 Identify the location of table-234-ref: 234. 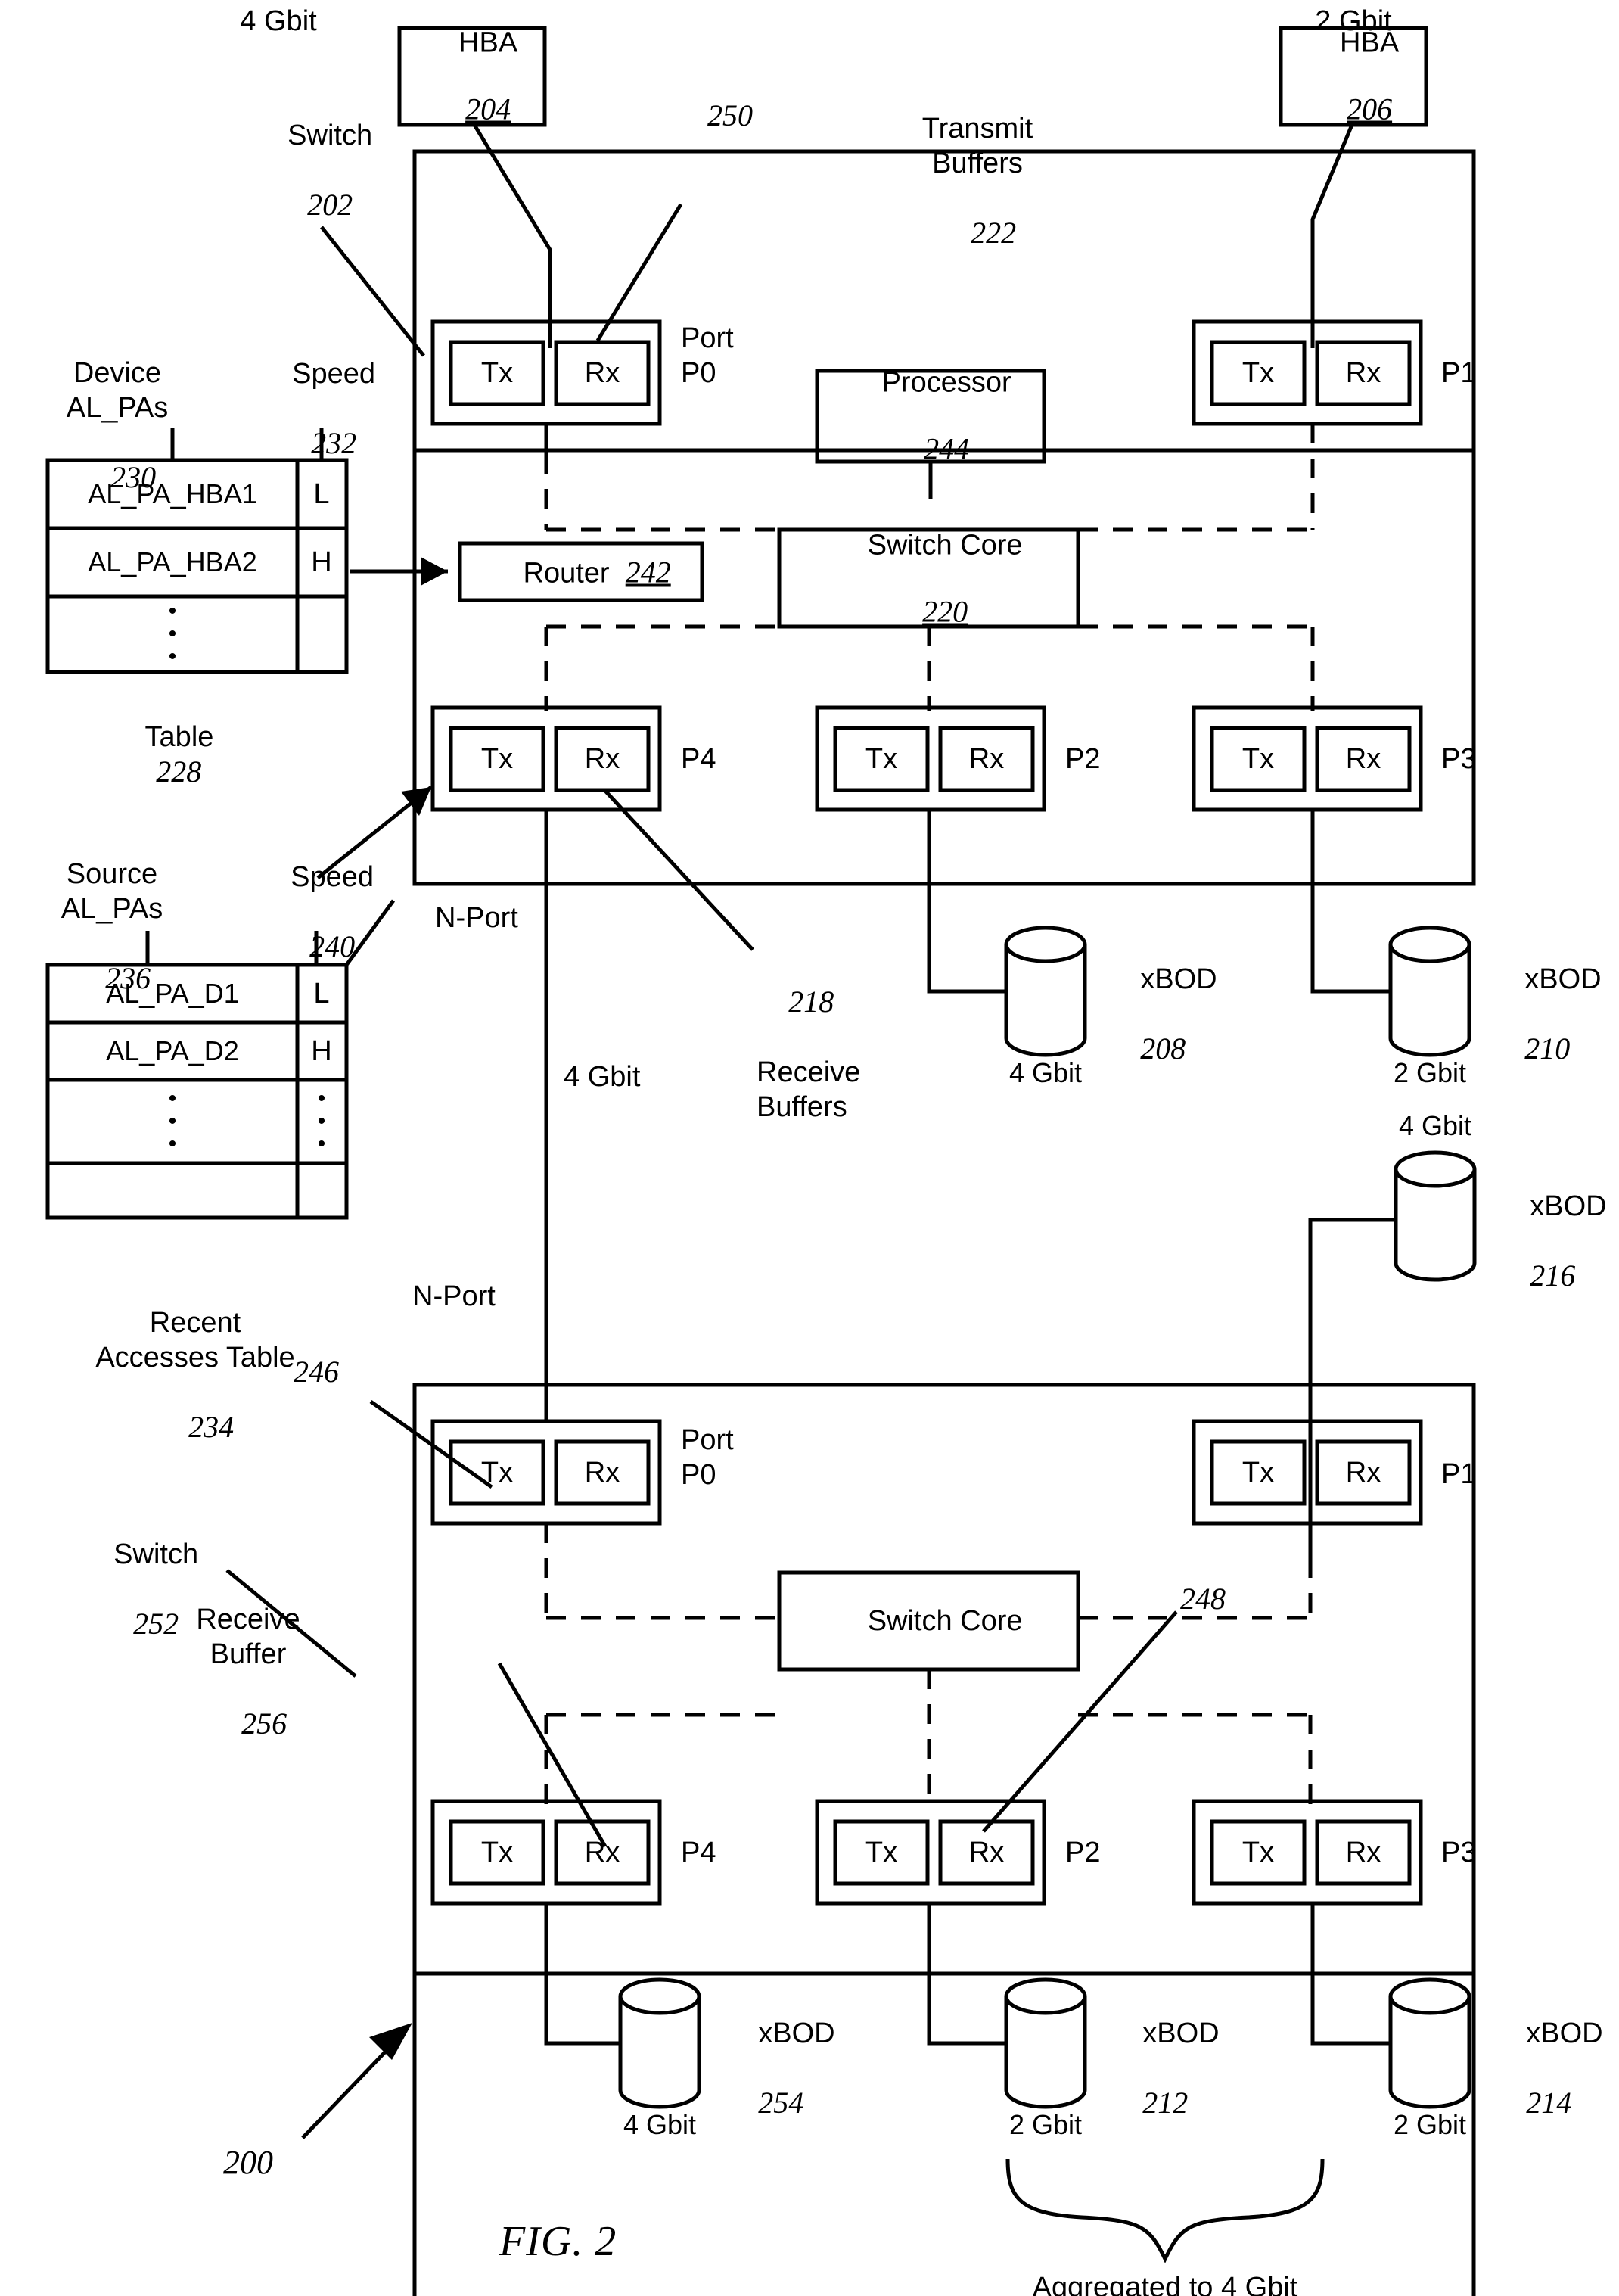
(211, 1427).